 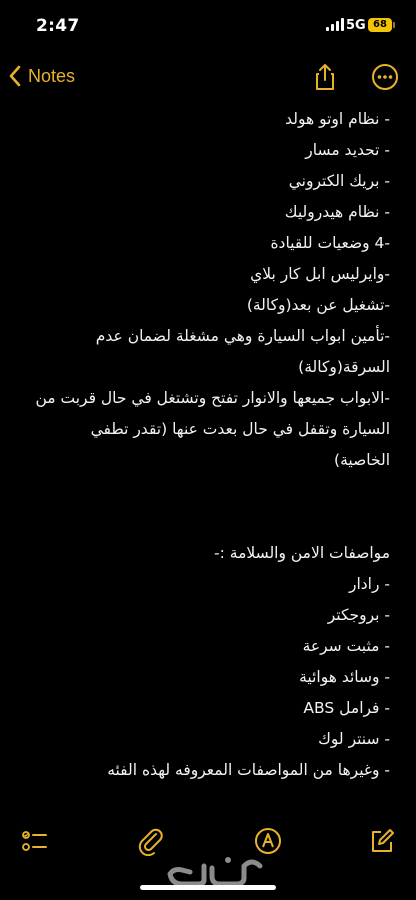 What do you see at coordinates (356, 25) in the screenshot?
I see `network-type: 5G` at bounding box center [356, 25].